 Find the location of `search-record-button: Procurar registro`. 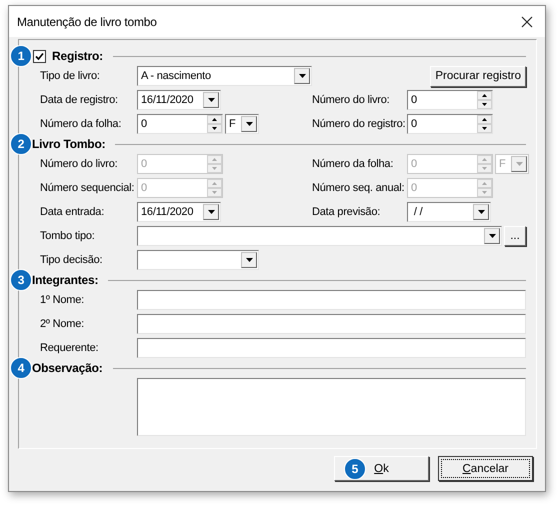

search-record-button: Procurar registro is located at coordinates (478, 76).